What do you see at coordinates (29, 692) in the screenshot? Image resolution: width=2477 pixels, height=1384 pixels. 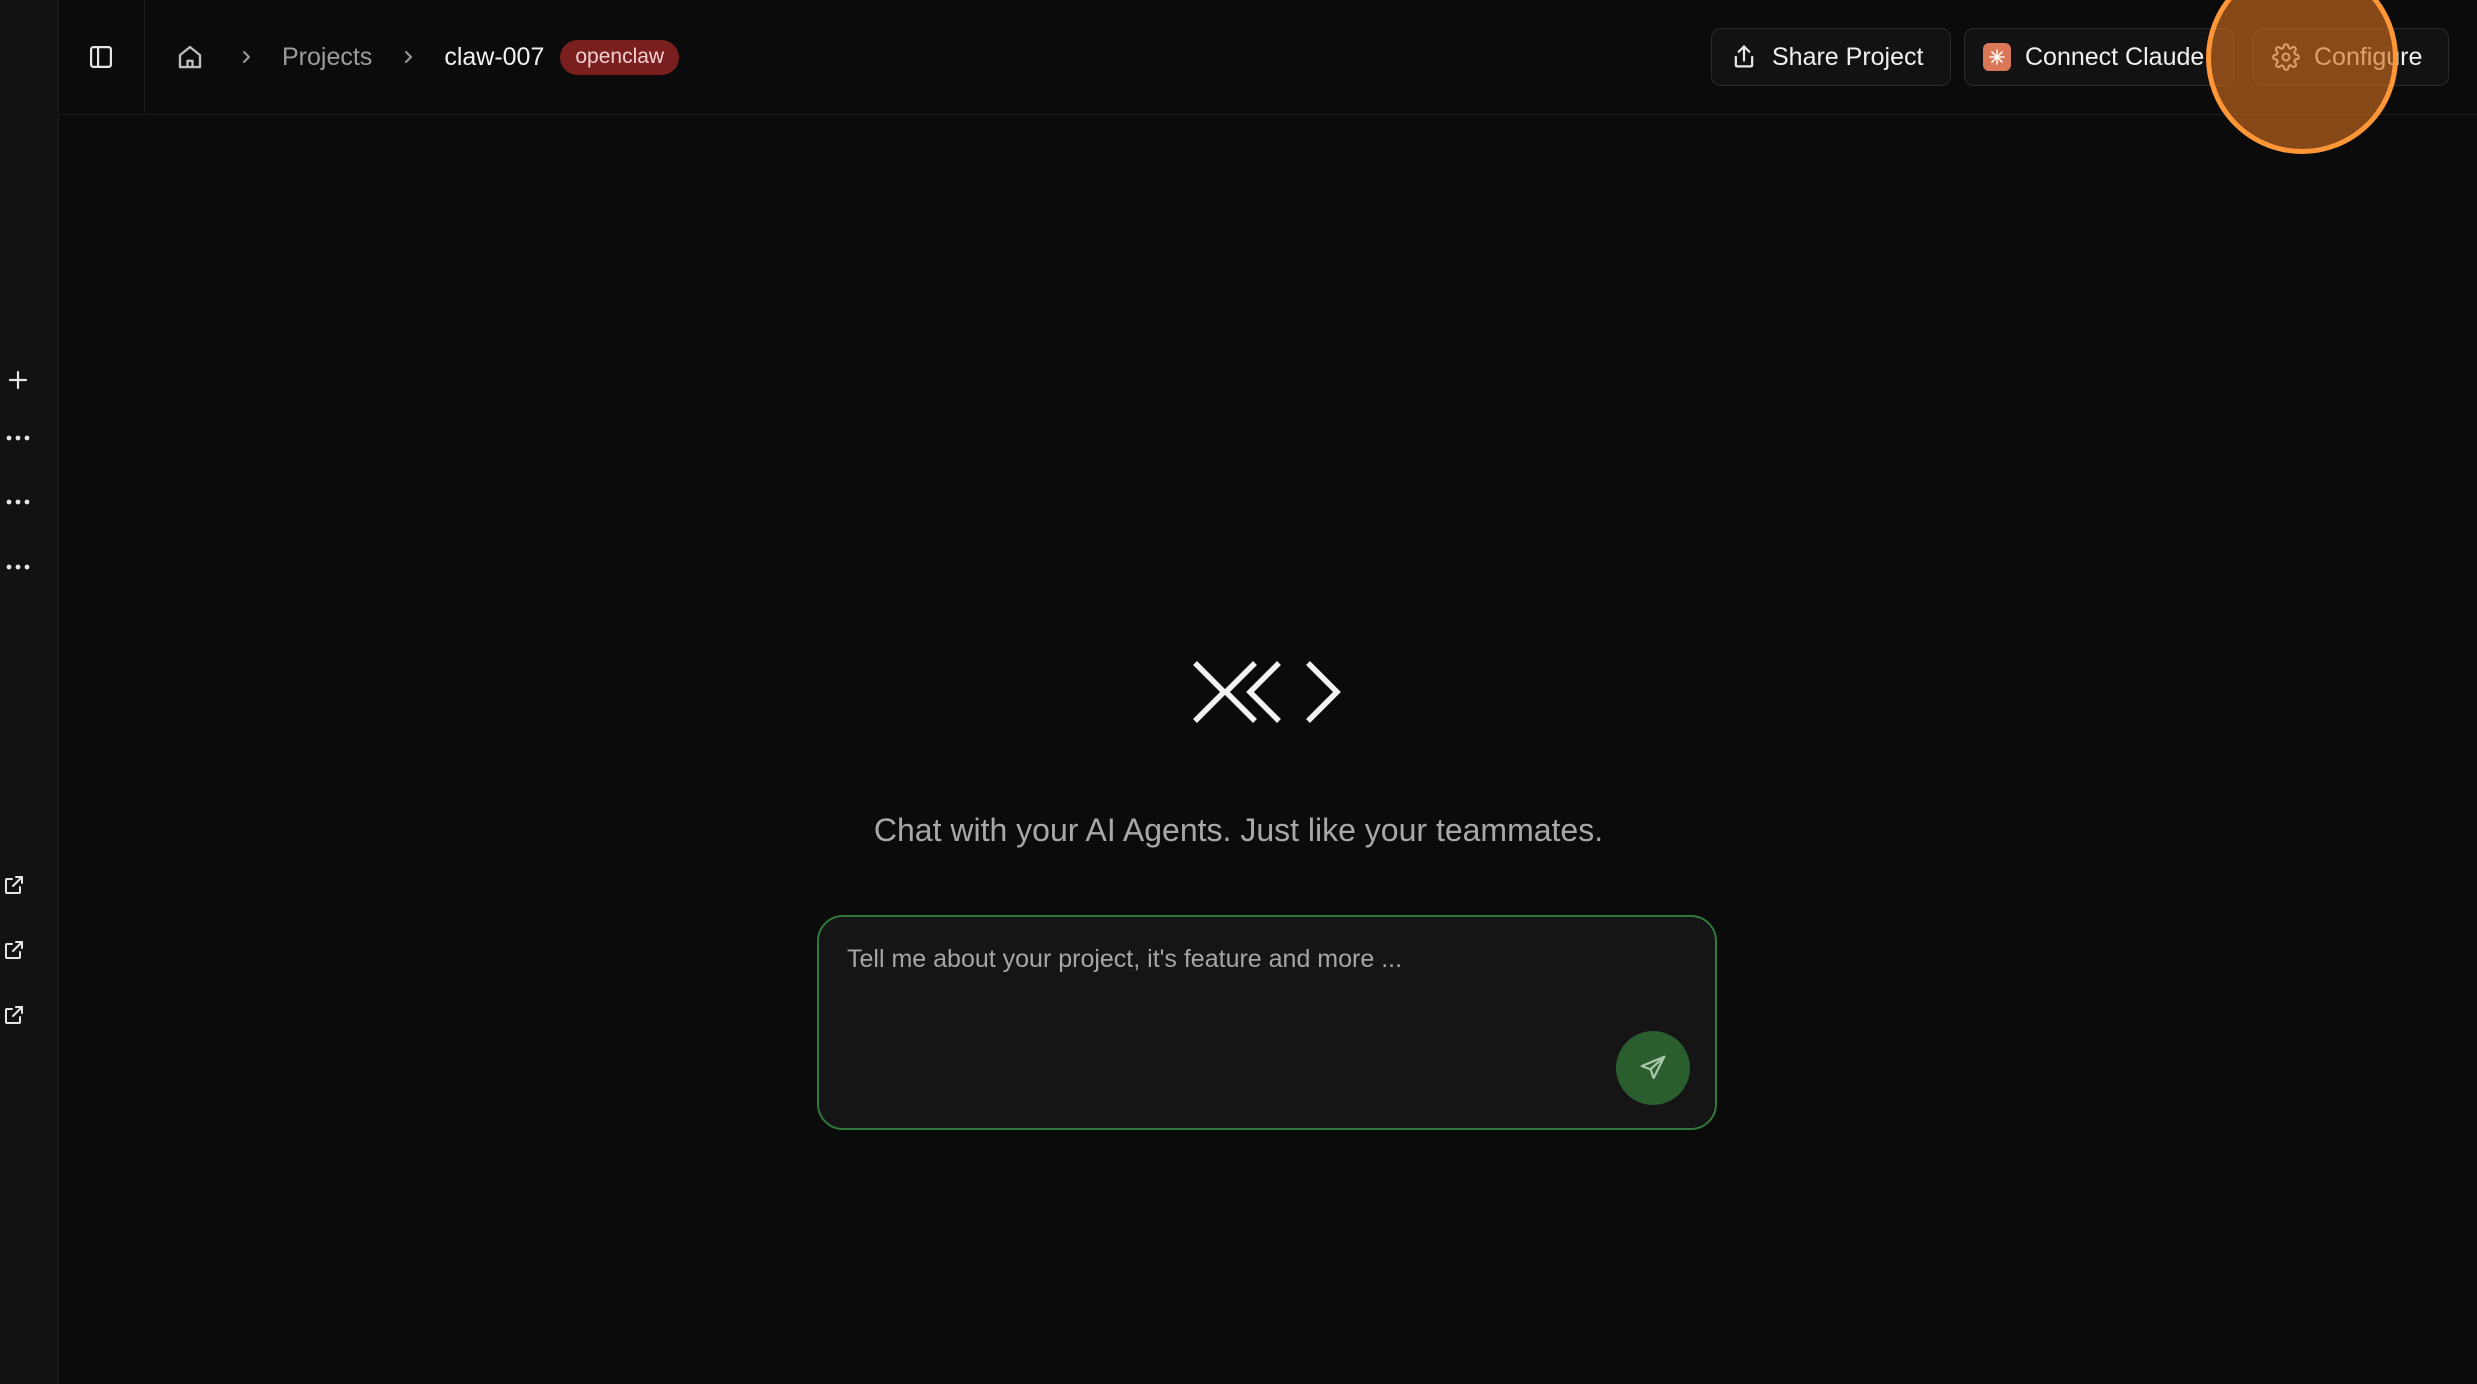 I see `left-rail` at bounding box center [29, 692].